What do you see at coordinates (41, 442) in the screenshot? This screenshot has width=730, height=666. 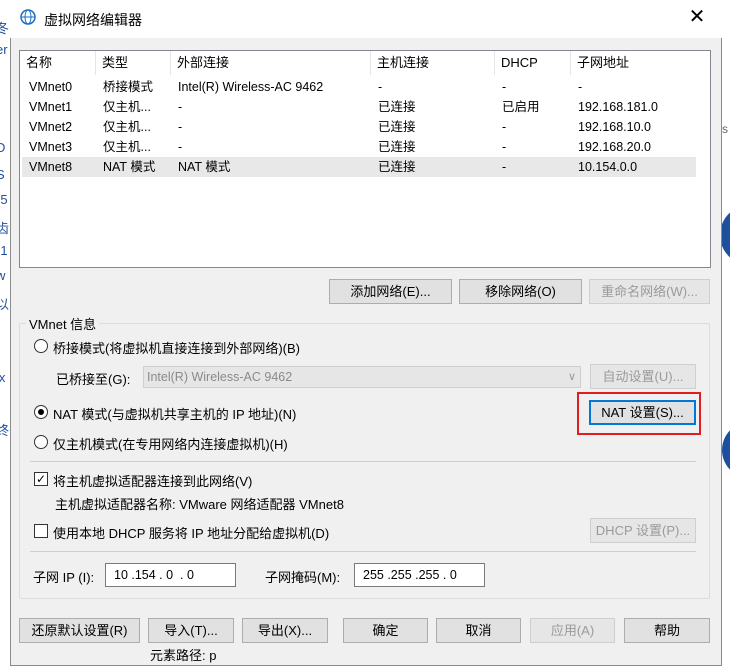 I see `hostonly-radio` at bounding box center [41, 442].